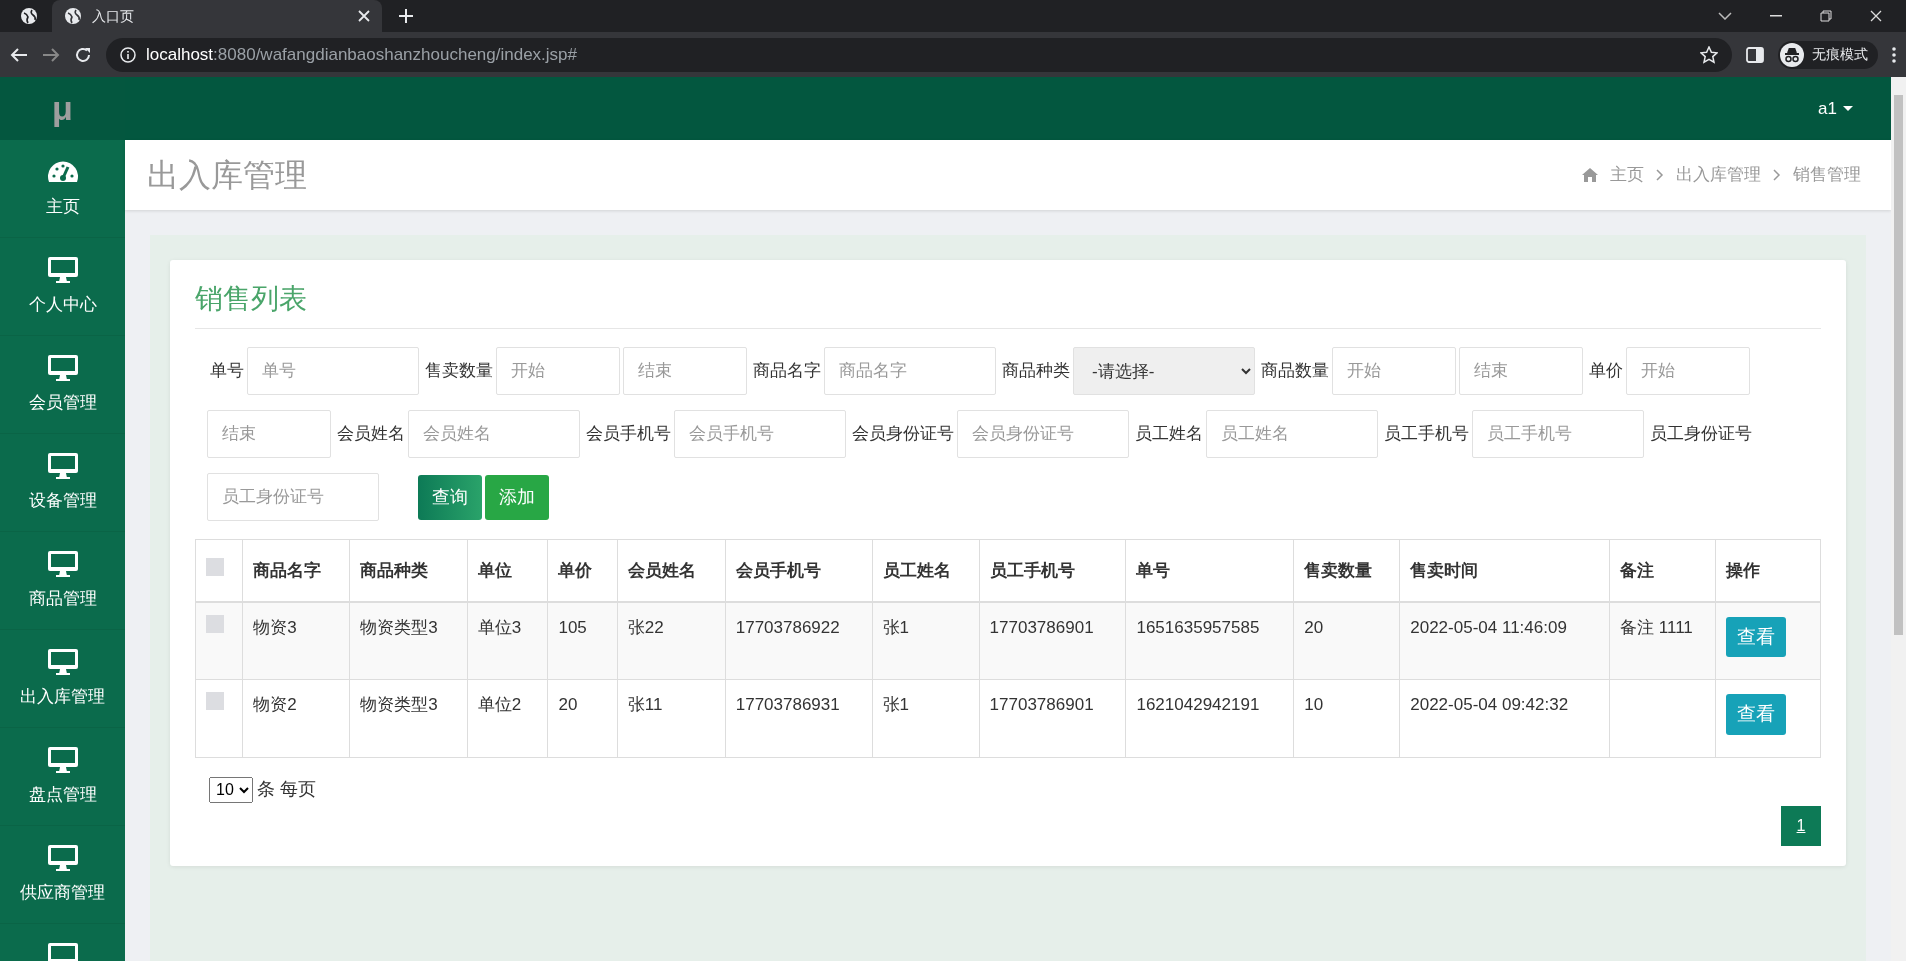 The height and width of the screenshot is (961, 1906). Describe the element at coordinates (1776, 16) in the screenshot. I see `minimize-icon` at that location.